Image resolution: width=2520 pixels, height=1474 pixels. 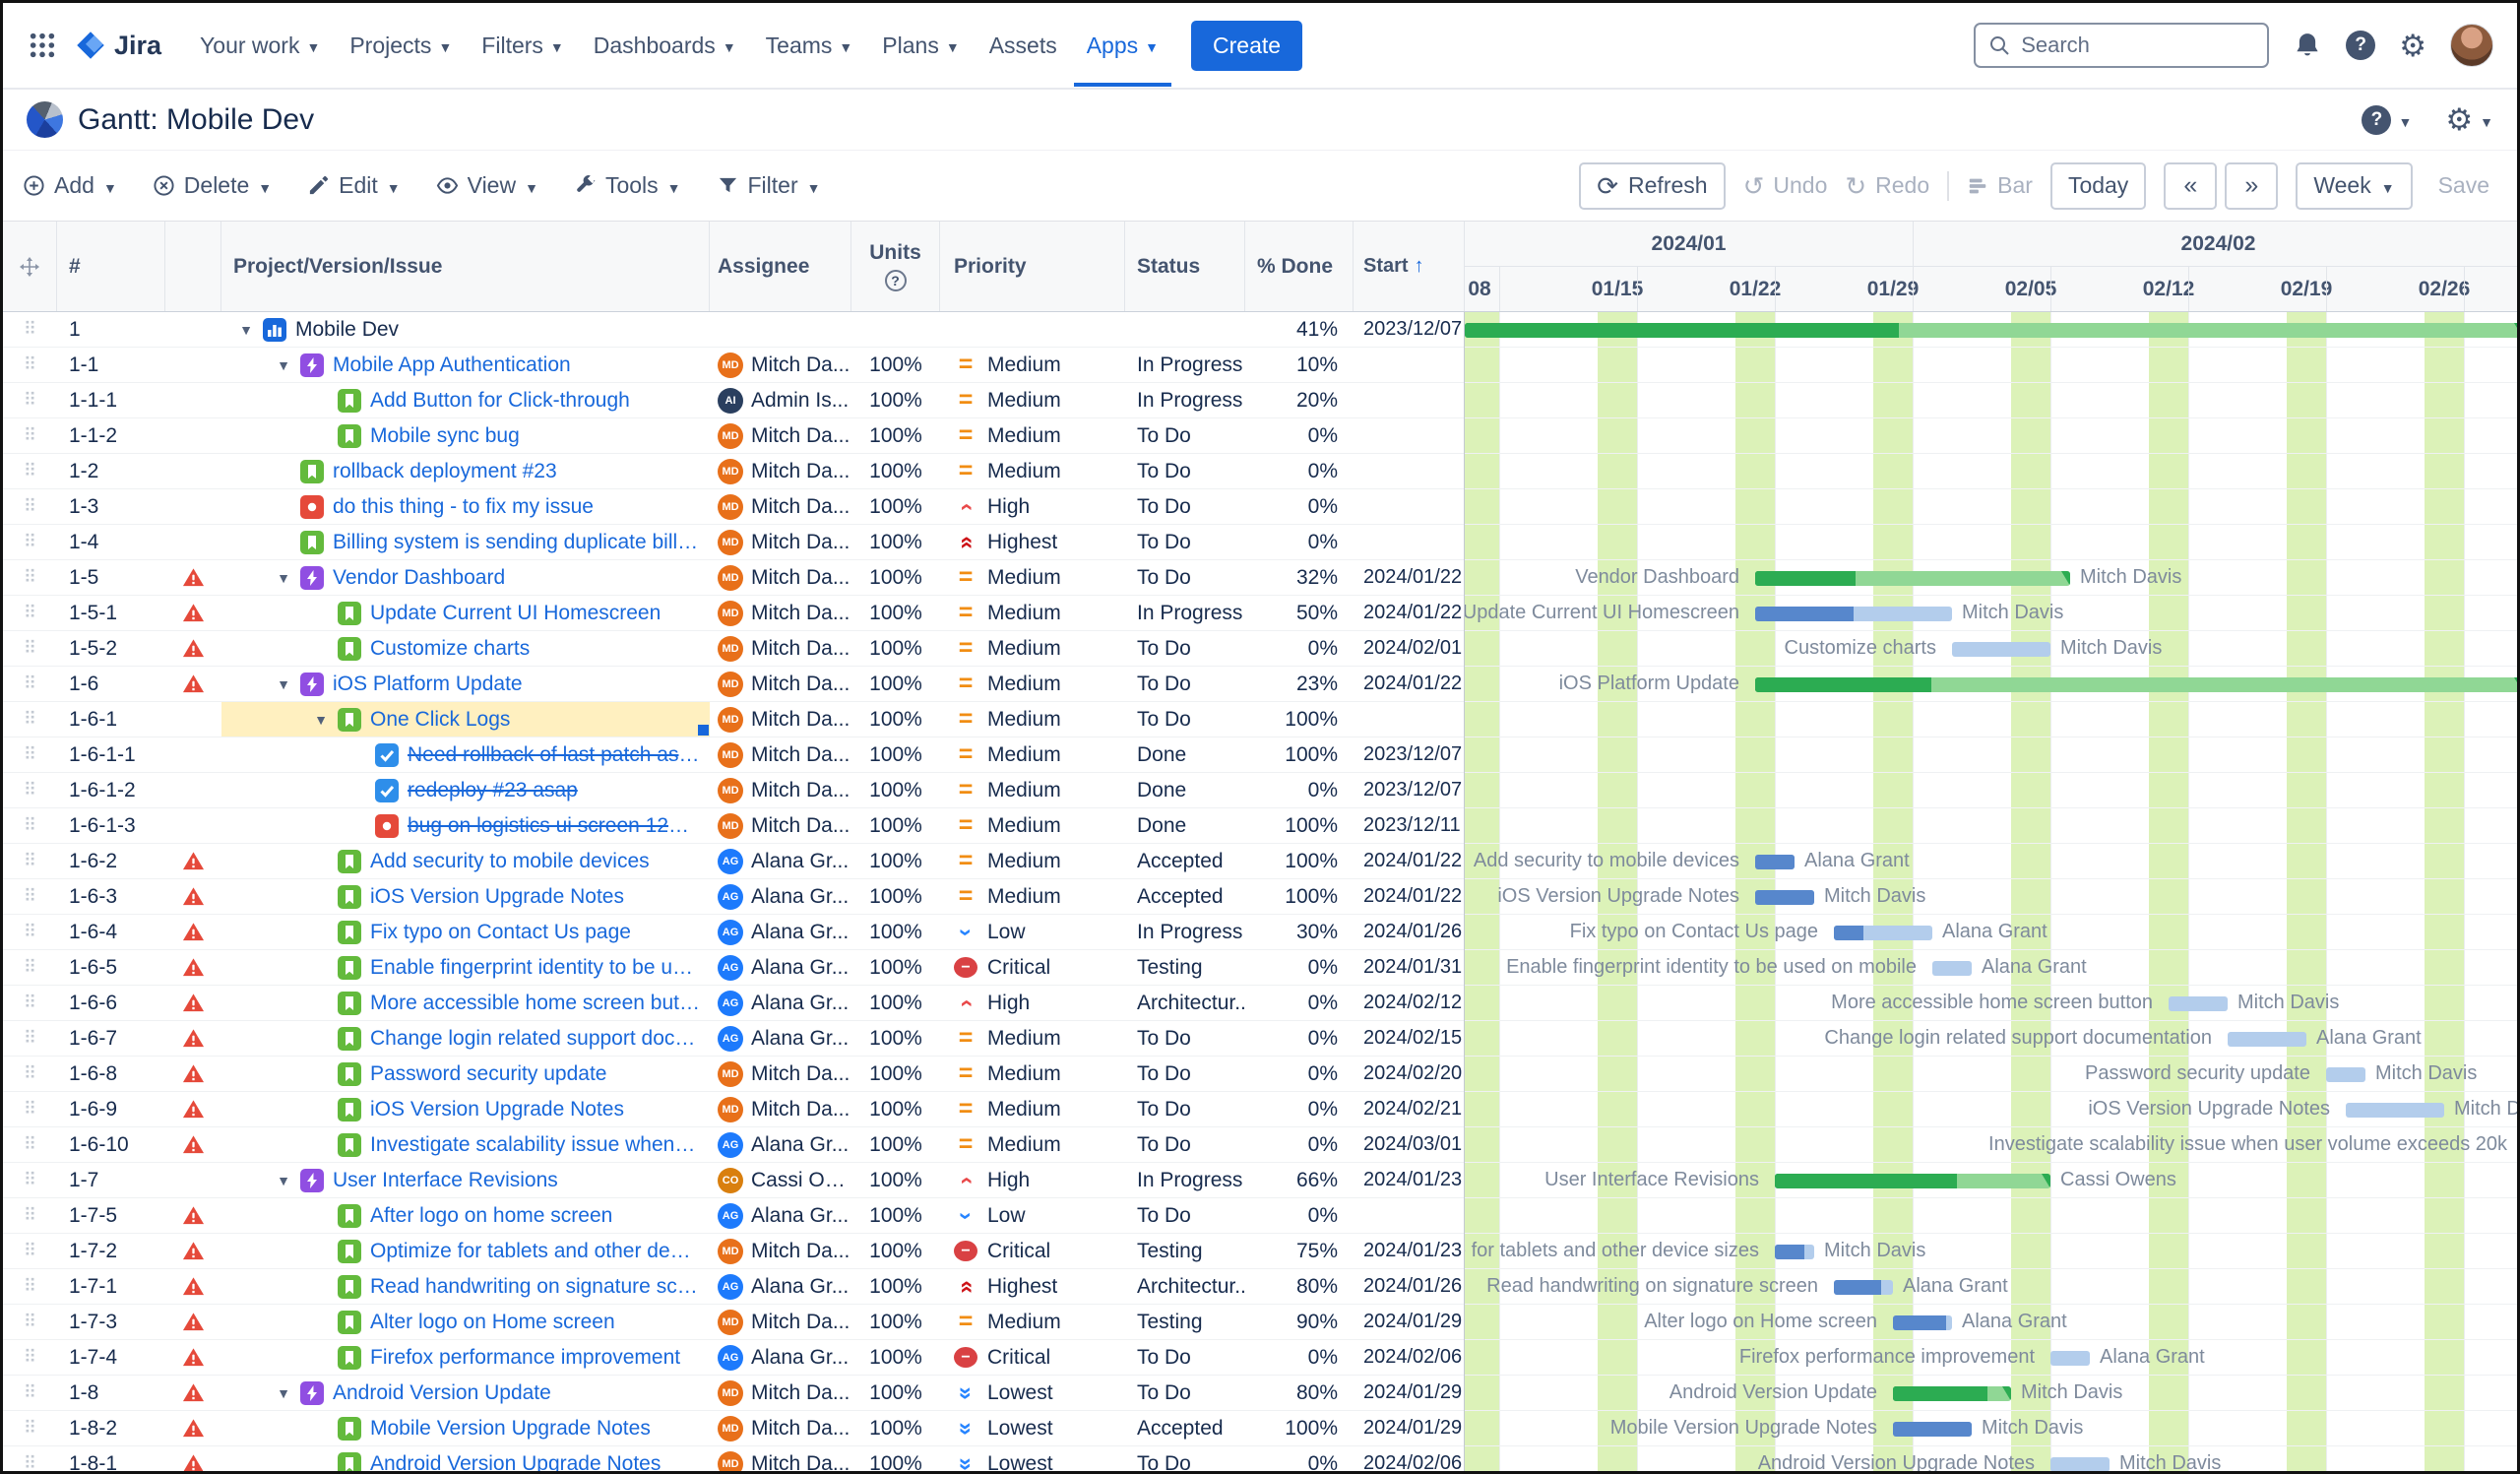 I want to click on column-header-warning, so click(x=193, y=267).